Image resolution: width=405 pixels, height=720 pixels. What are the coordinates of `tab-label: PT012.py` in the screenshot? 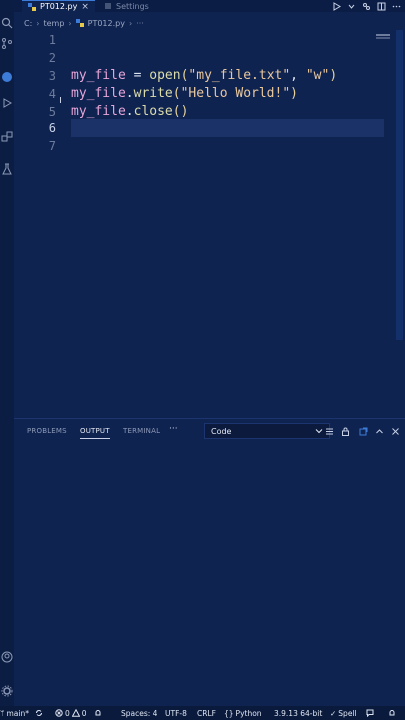 It's located at (59, 6).